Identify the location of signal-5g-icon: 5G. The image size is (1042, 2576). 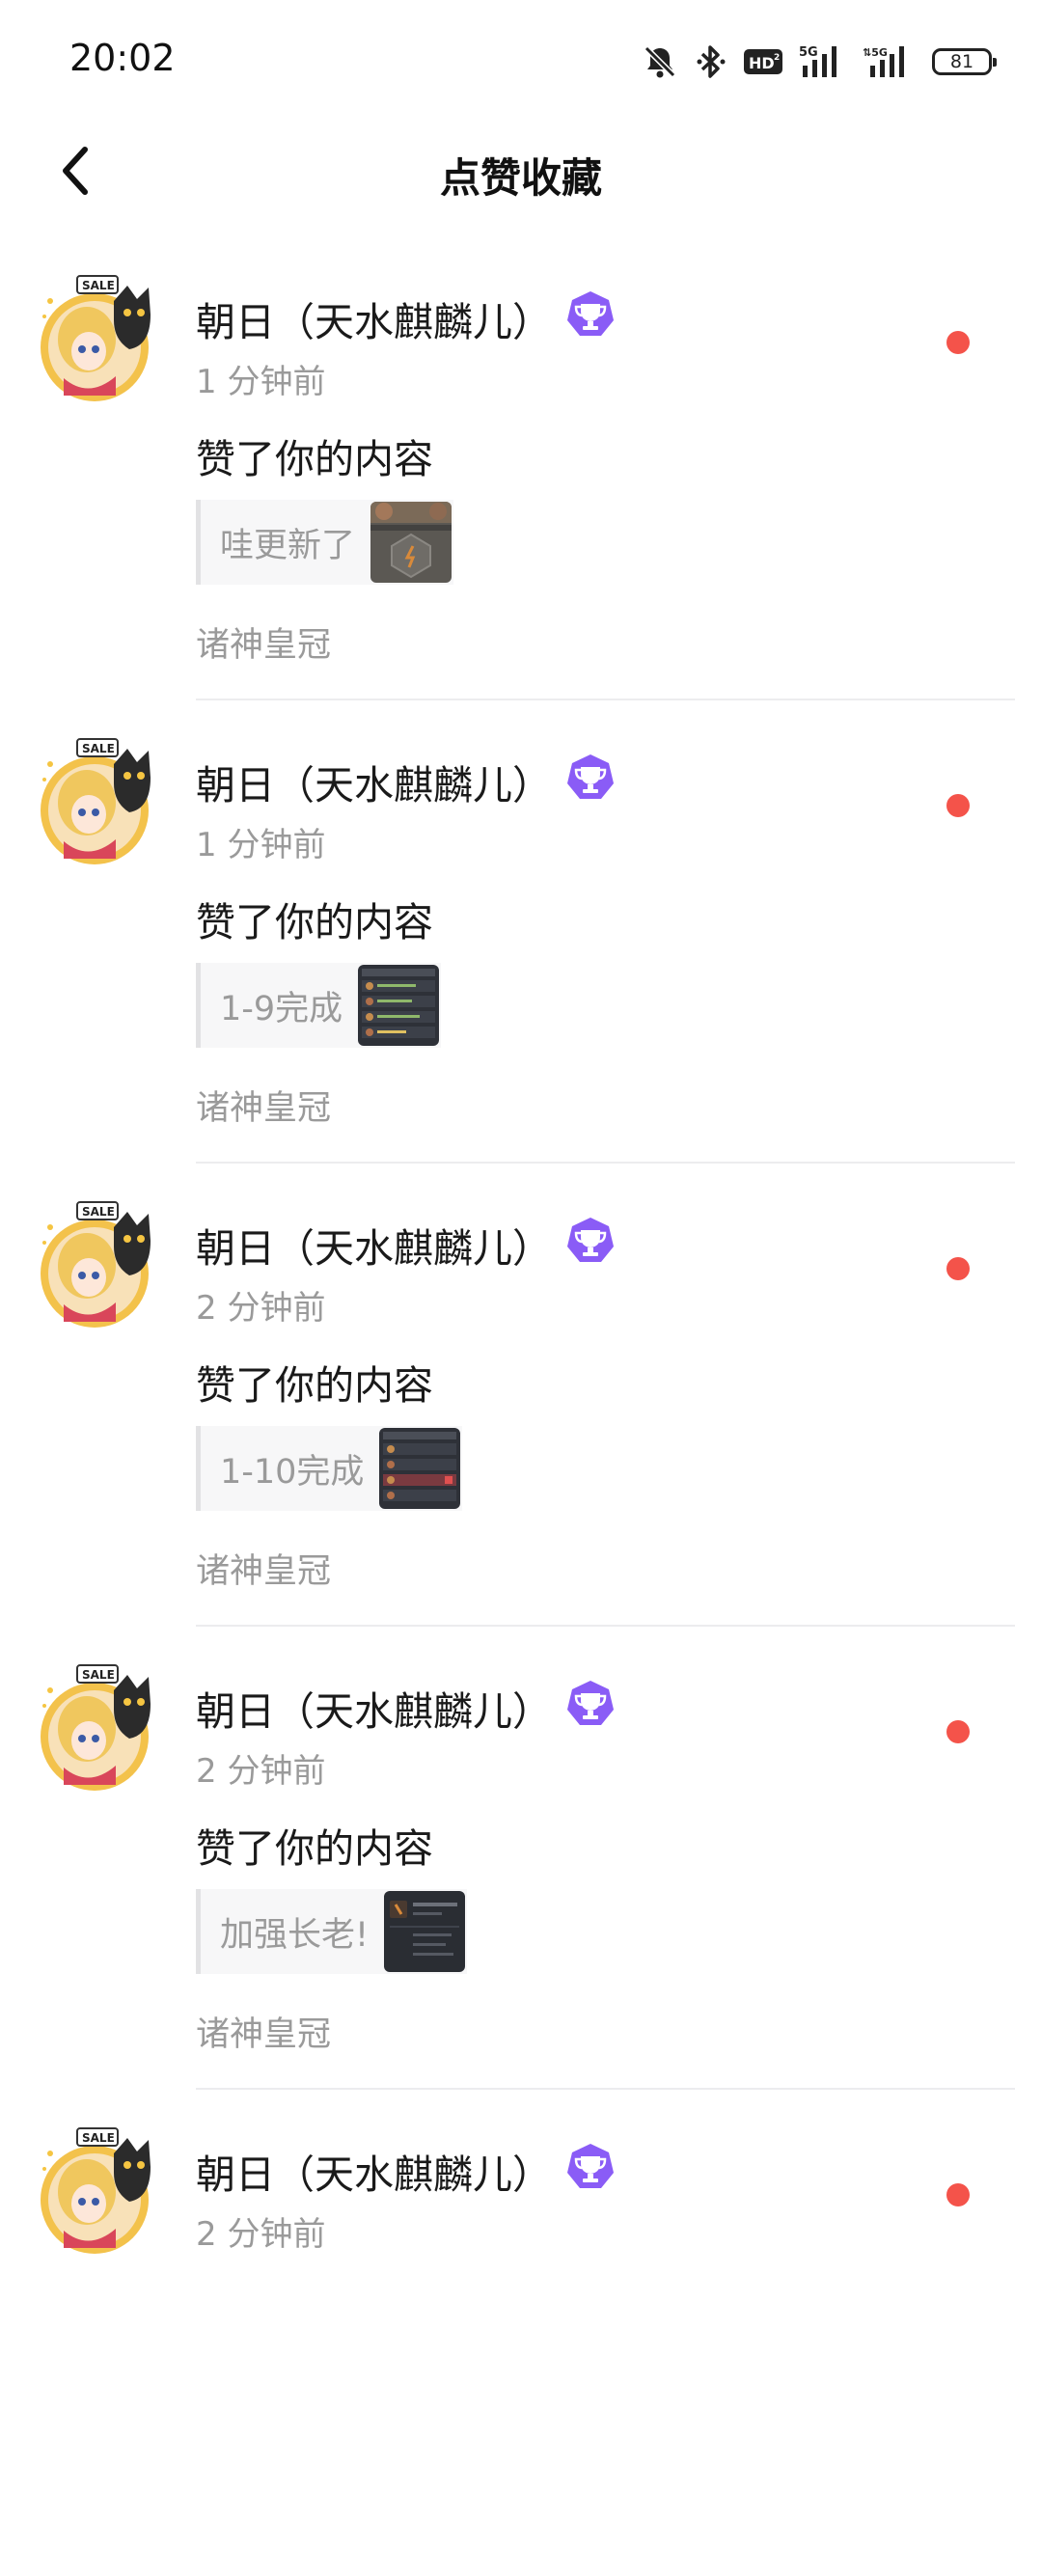
(823, 61).